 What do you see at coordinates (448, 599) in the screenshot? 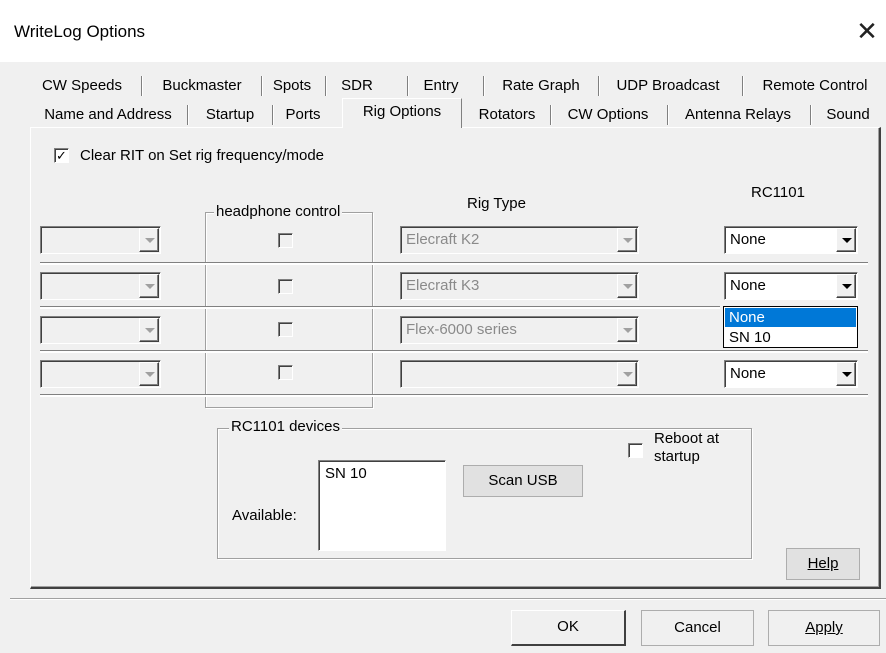
I see `footer-separator` at bounding box center [448, 599].